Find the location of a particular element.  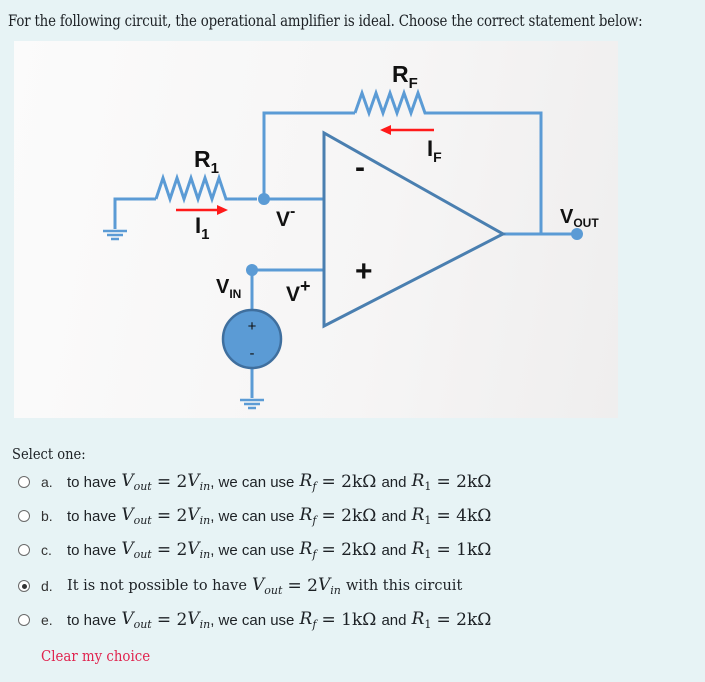

math-r1-value: = 4kΩ is located at coordinates (464, 516).